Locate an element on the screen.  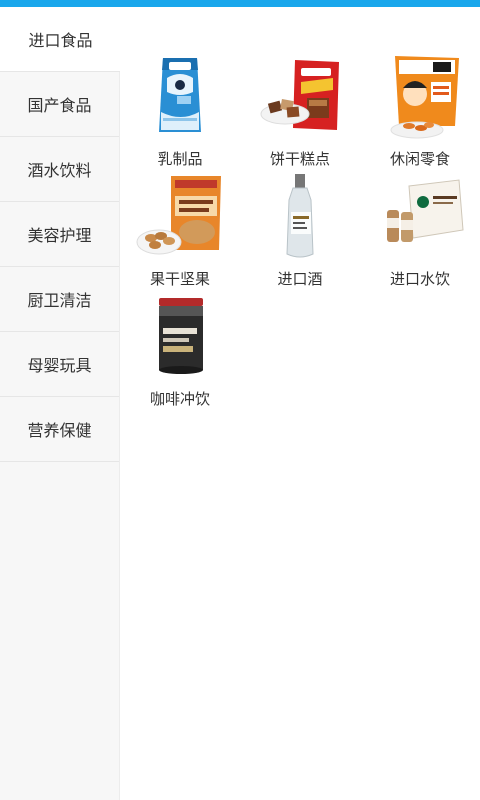
sidebar-item-label: 美容护理 is located at coordinates (59, 235).